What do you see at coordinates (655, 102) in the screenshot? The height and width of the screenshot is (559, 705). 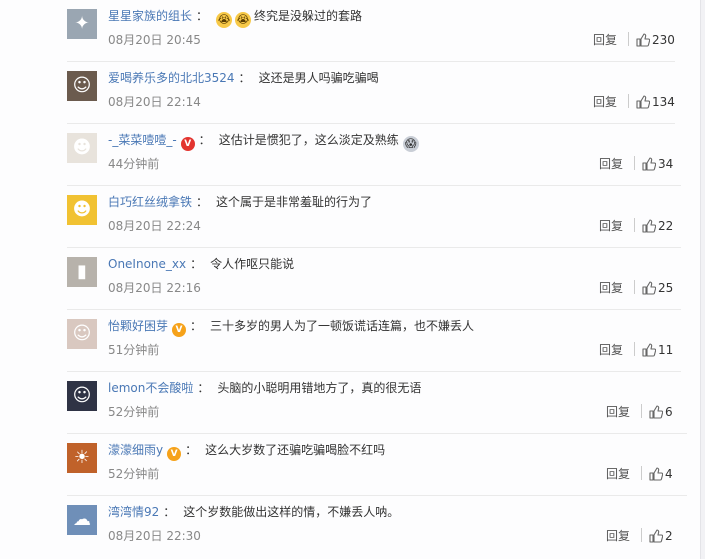 I see `like-button: 134` at bounding box center [655, 102].